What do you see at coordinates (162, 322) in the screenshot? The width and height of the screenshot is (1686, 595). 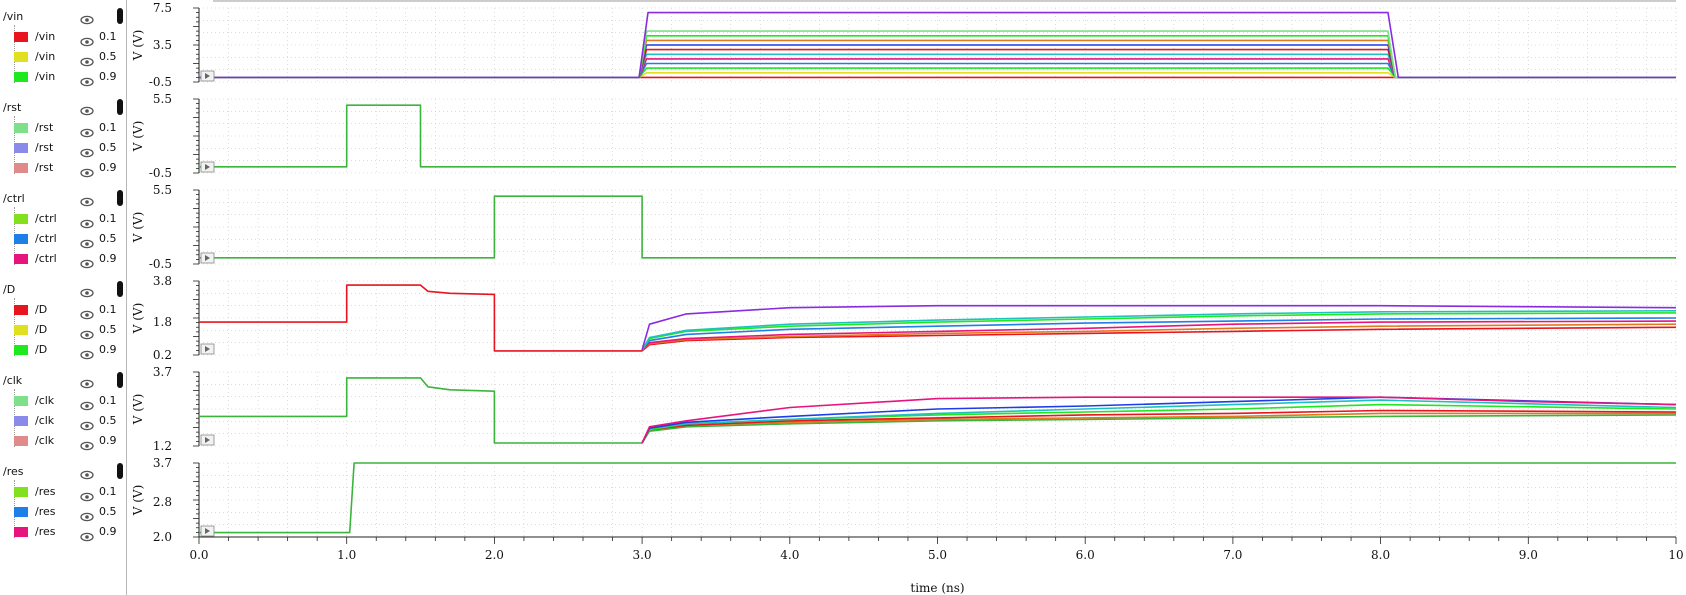 I see `y-tick-label: 1.8` at bounding box center [162, 322].